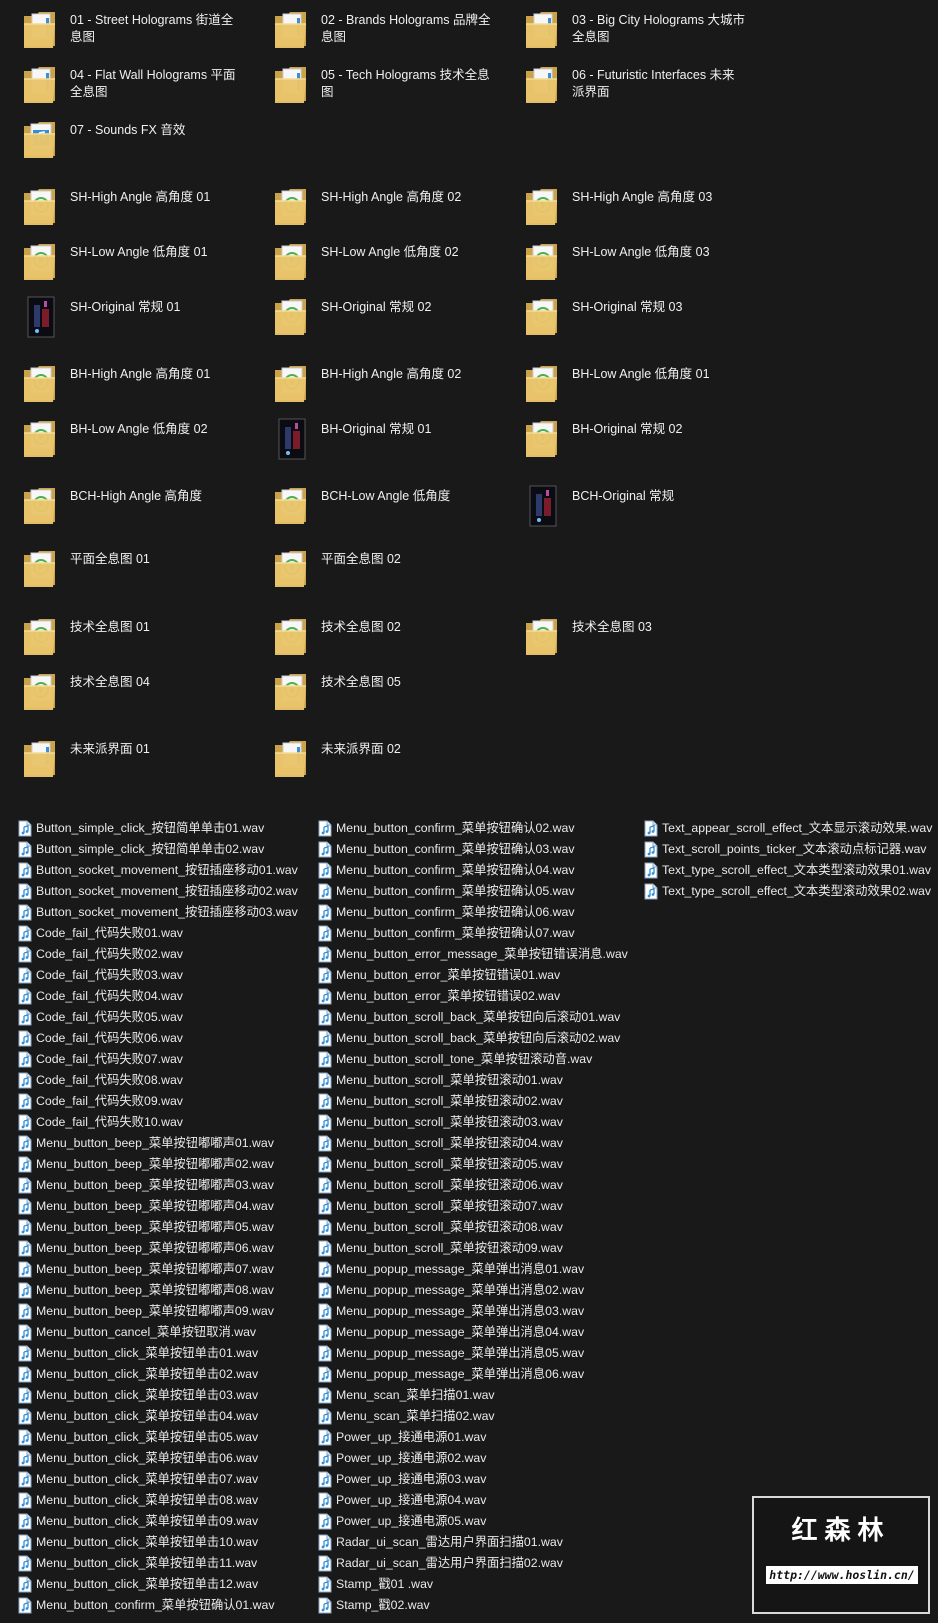  What do you see at coordinates (473, 1101) in the screenshot?
I see `wav-file-item: Menu_button_scroll_菜单按钮滚动02.wav` at bounding box center [473, 1101].